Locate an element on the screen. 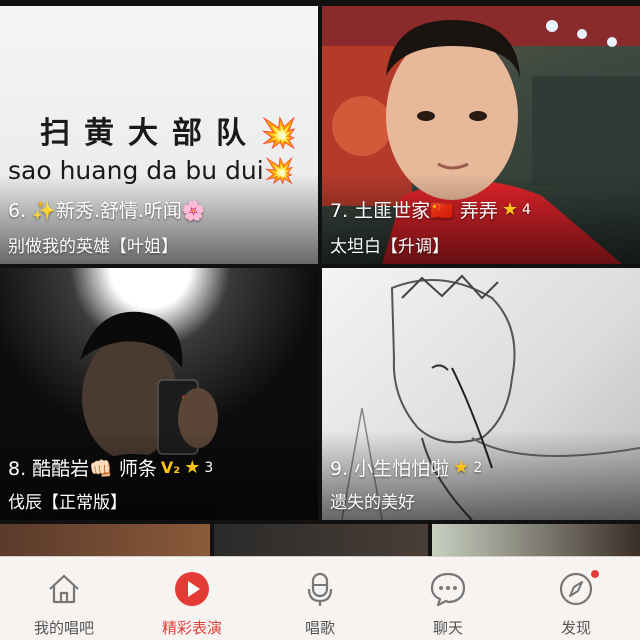 The image size is (640, 640). tab-label: 唱歌 is located at coordinates (319, 628).